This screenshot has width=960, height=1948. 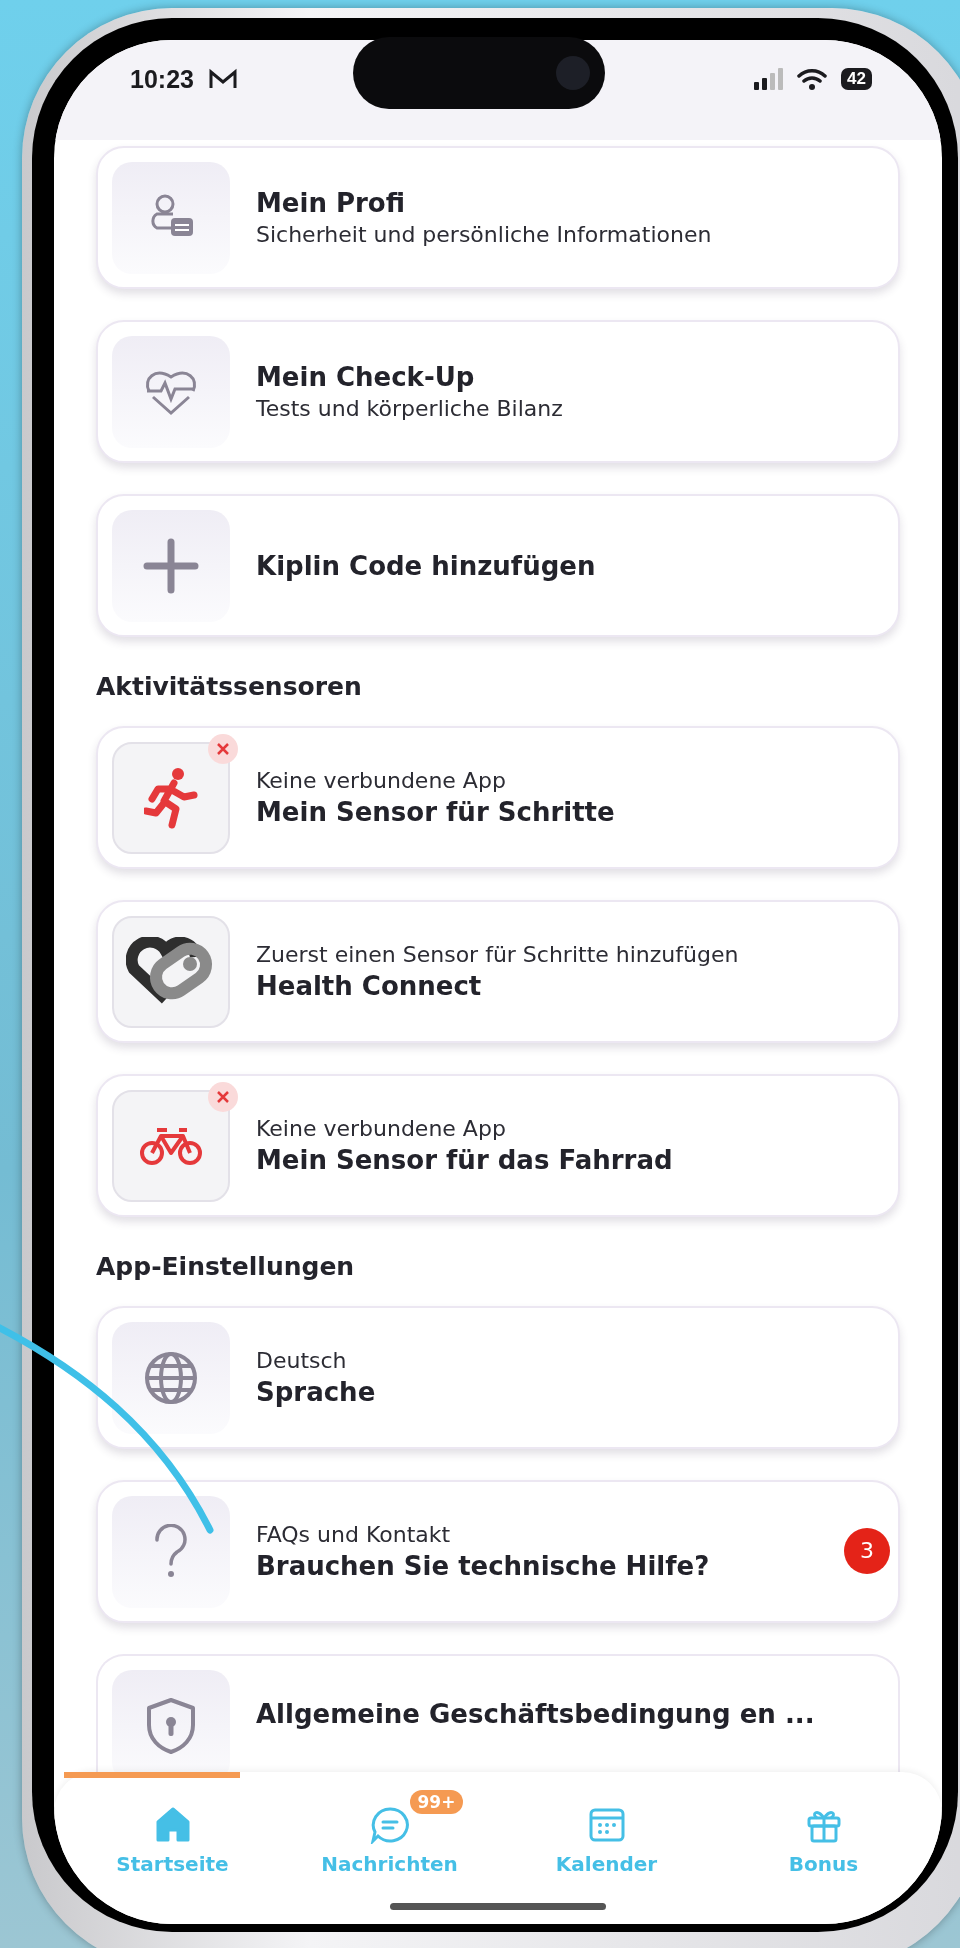 What do you see at coordinates (366, 377) in the screenshot?
I see `card-title: Mein Check-Up` at bounding box center [366, 377].